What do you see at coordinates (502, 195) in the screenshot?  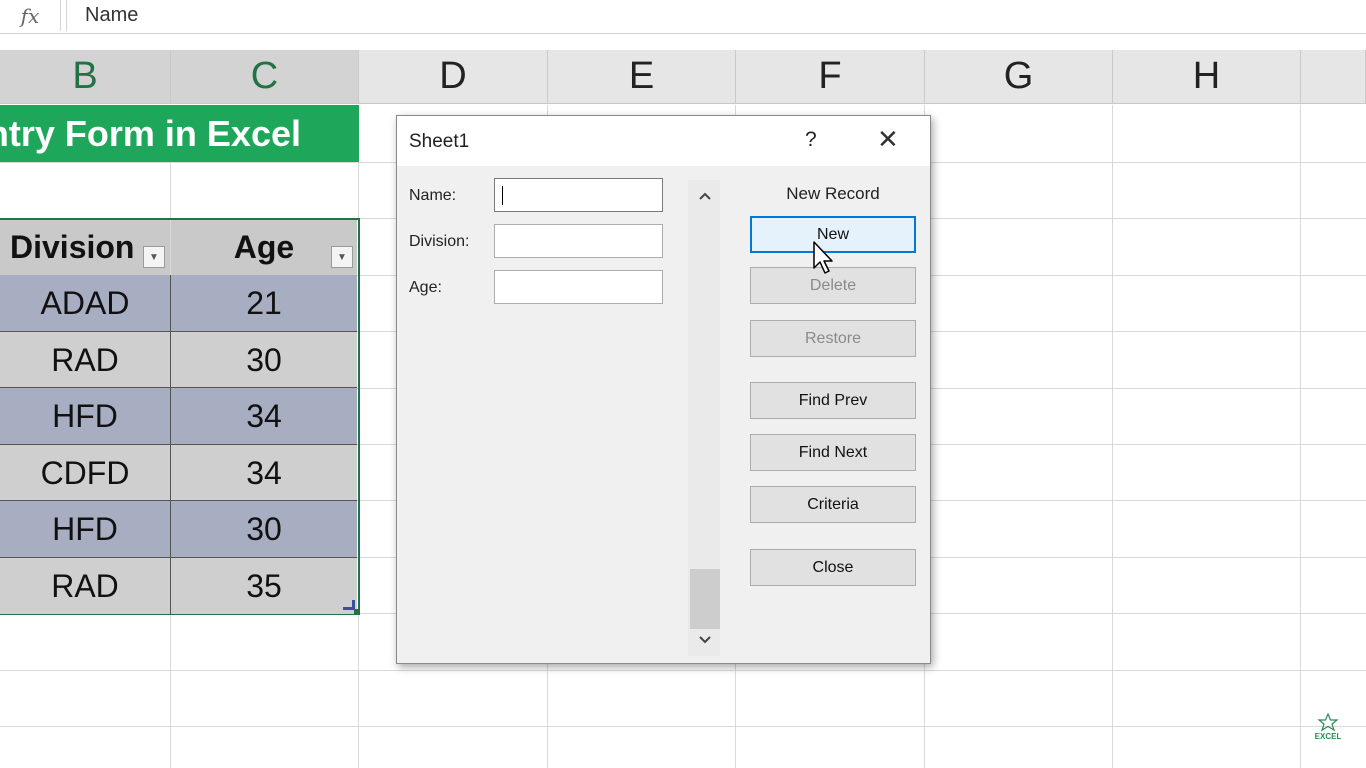 I see `text-caret` at bounding box center [502, 195].